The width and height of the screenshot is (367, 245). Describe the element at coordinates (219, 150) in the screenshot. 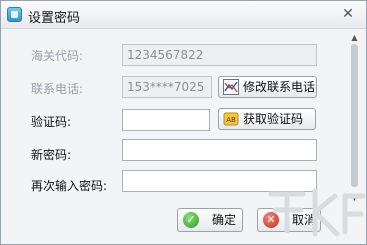

I see `new-password-input` at that location.